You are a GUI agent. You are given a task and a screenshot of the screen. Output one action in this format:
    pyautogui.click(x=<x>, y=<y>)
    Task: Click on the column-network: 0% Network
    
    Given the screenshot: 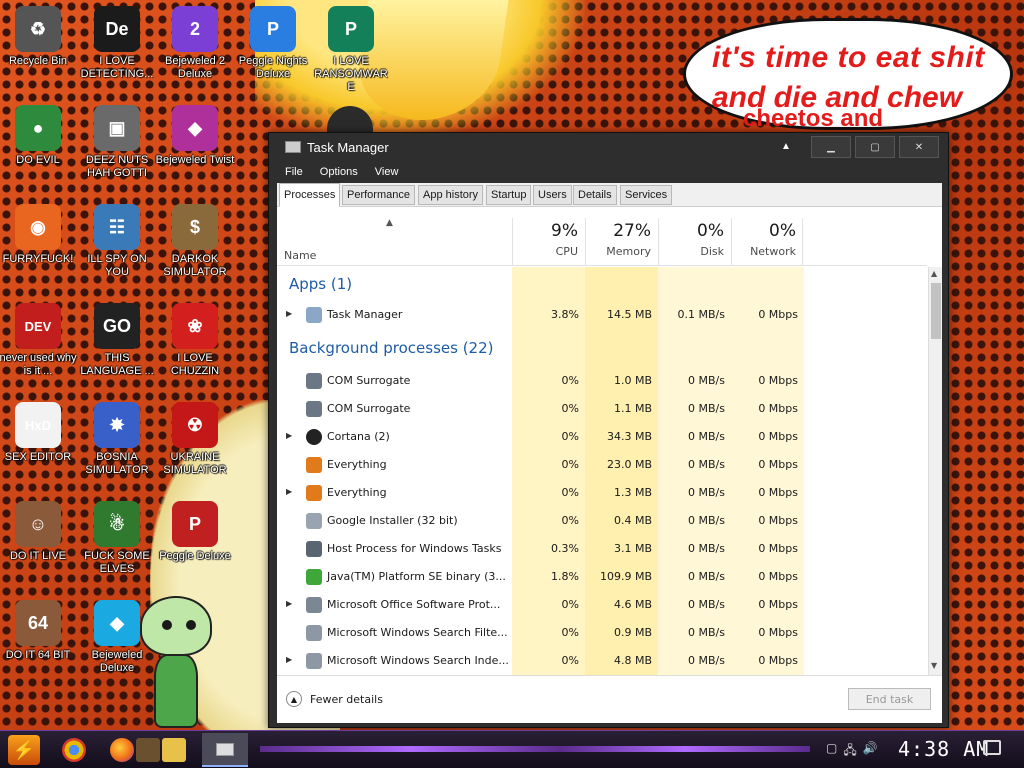 What is the action you would take?
    pyautogui.click(x=767, y=242)
    